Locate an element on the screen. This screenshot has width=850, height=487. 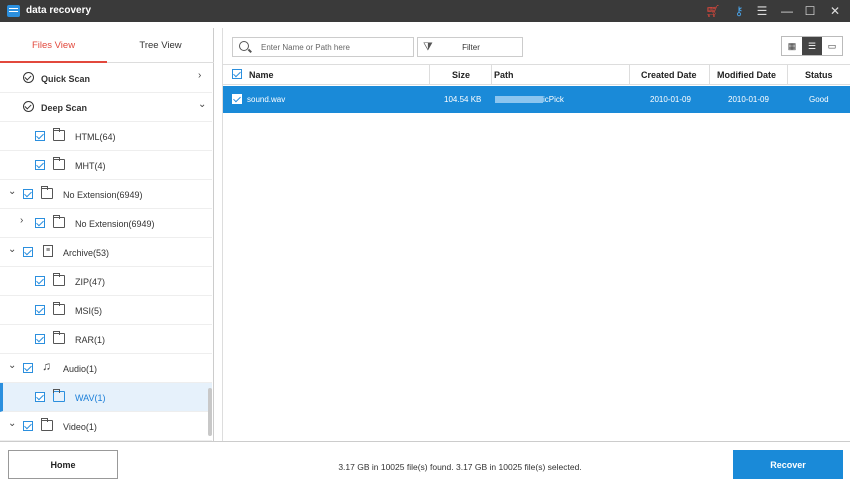
home-button: Home is located at coordinates (63, 464).